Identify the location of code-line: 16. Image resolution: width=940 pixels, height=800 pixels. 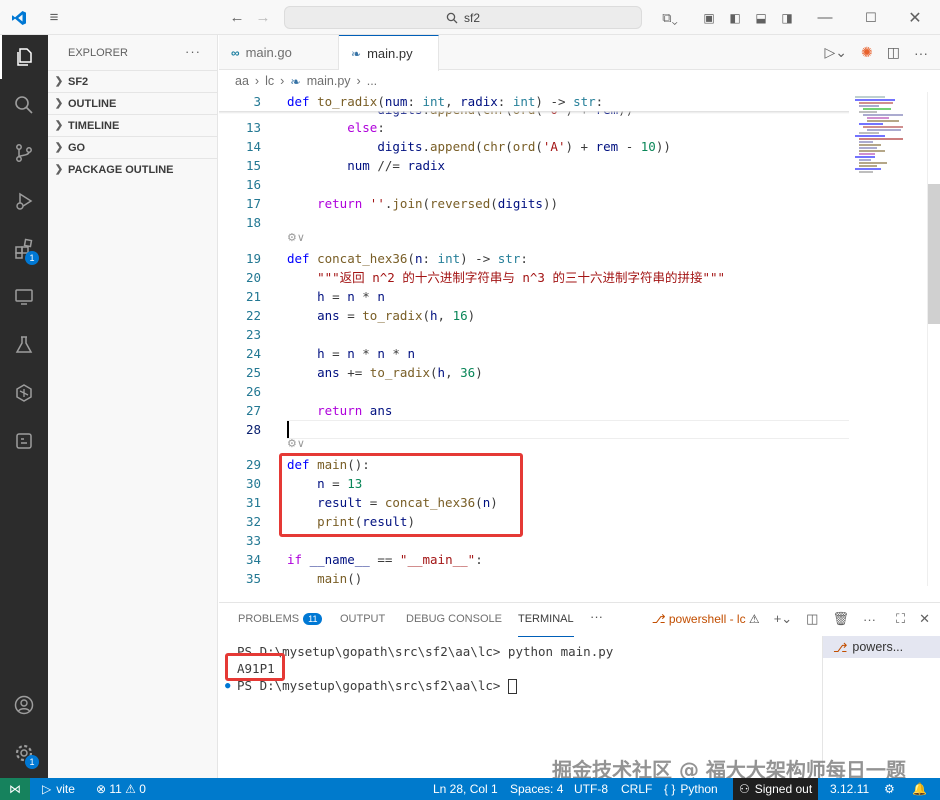
(534, 184).